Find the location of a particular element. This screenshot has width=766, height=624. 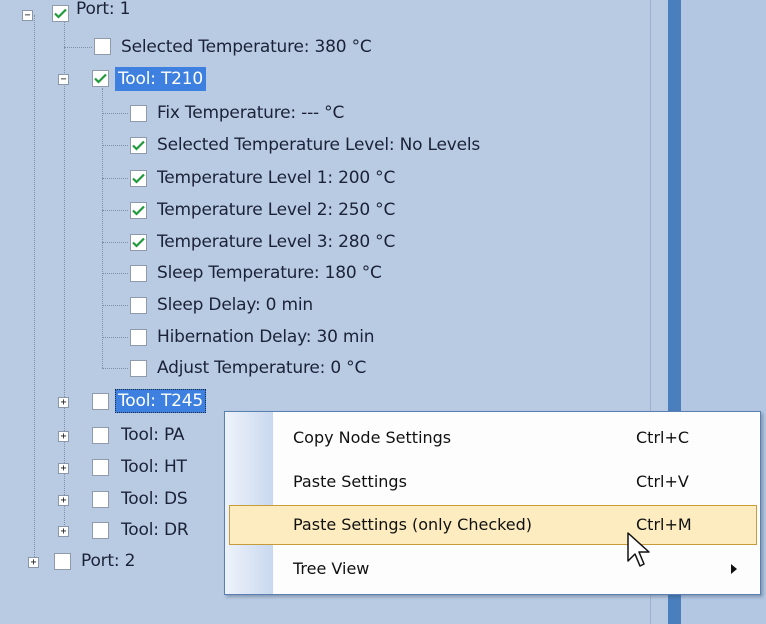

tree-node-sleep-temperature: Sleep Temperature: 180 °C is located at coordinates (269, 273).